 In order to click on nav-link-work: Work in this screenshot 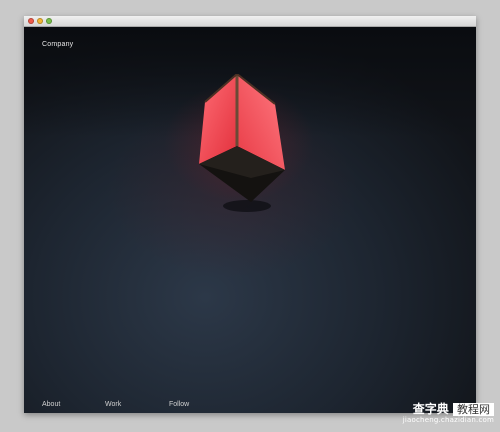, I will do `click(113, 404)`.